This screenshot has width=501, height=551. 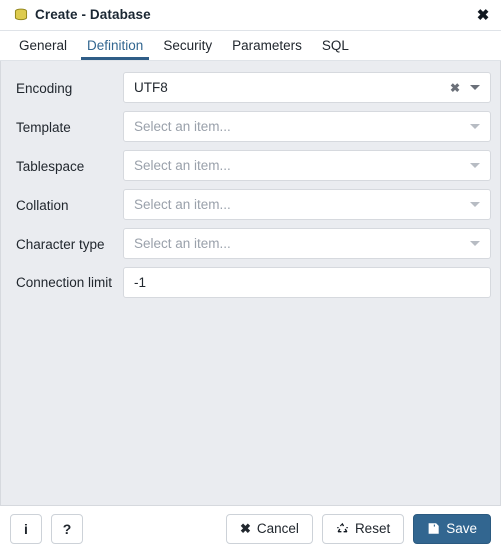 I want to click on encoding-label: Encoding, so click(x=44, y=88).